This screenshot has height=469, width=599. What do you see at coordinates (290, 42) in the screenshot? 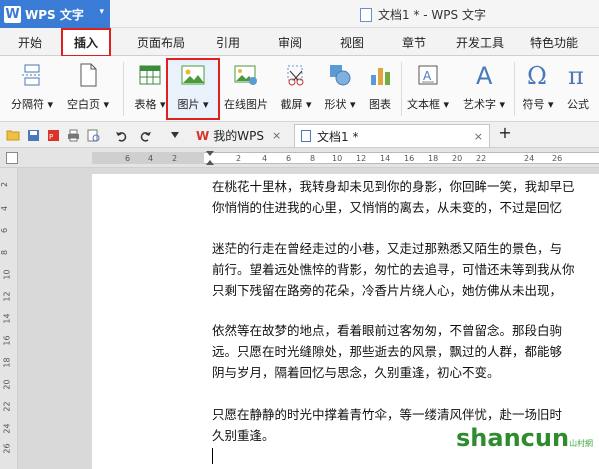
I see `tab-review: 审阅` at bounding box center [290, 42].